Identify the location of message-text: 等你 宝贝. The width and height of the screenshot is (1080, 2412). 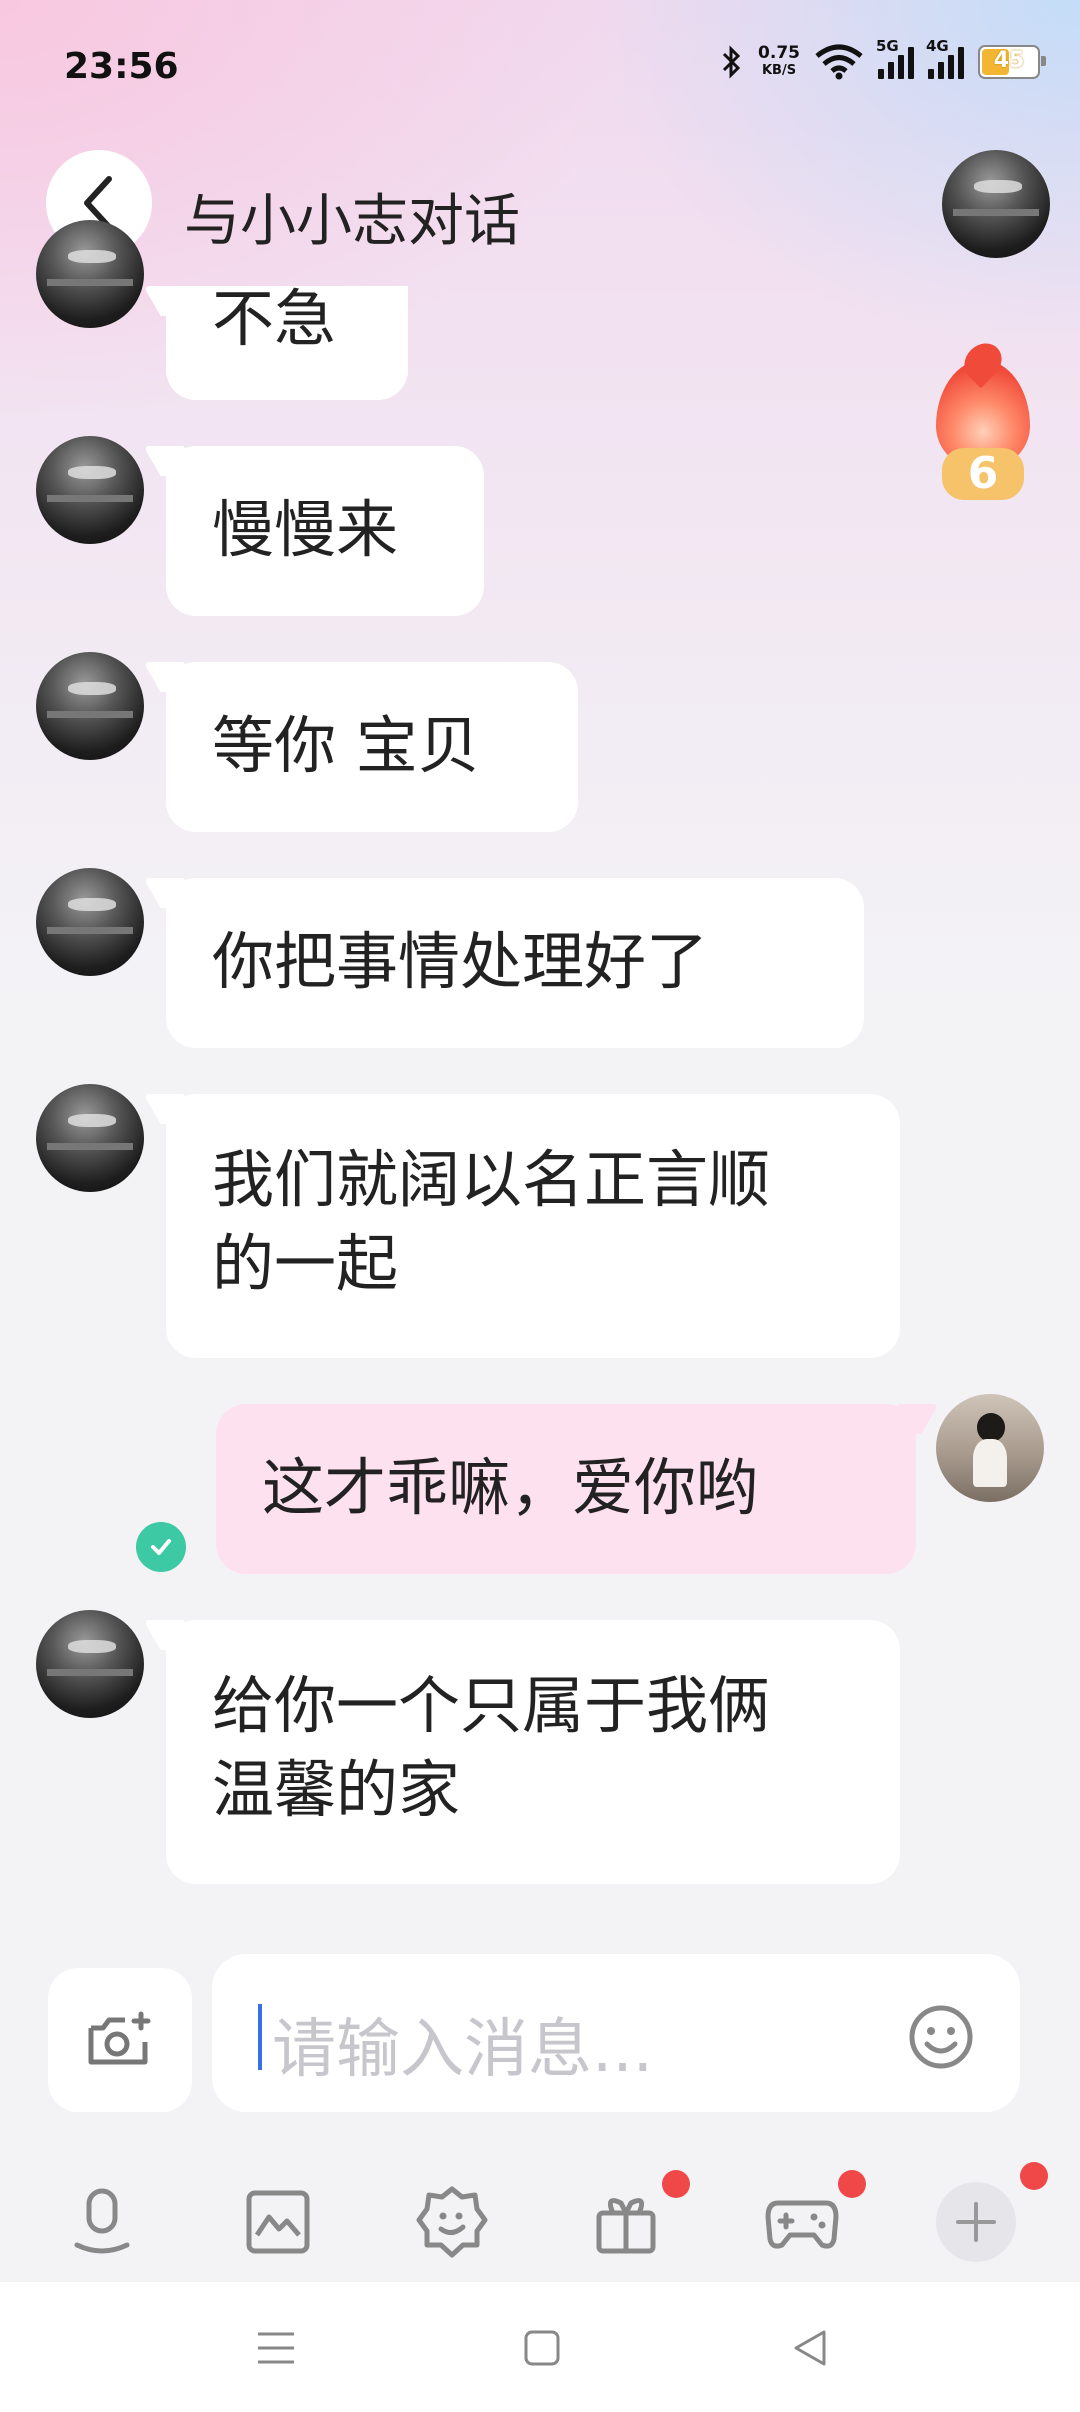
(346, 745).